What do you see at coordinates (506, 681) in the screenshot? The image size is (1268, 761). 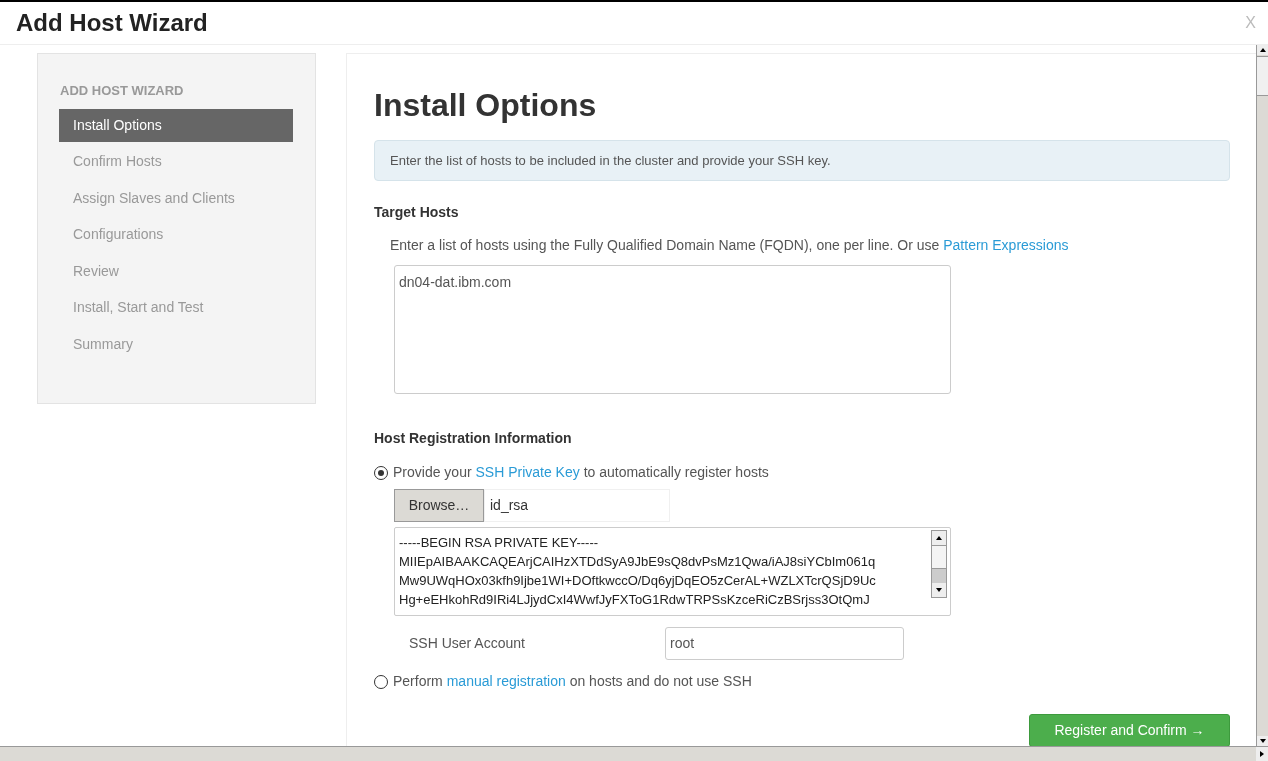 I see `option-link: manual registration` at bounding box center [506, 681].